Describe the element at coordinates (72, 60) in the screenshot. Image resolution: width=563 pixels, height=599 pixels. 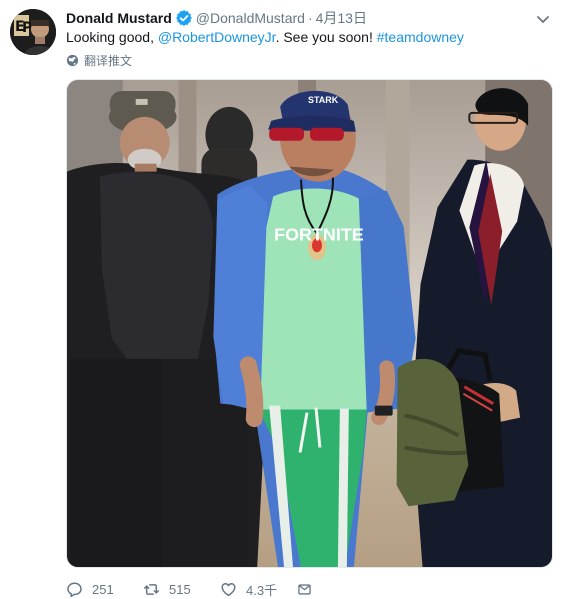
I see `globe-icon` at that location.